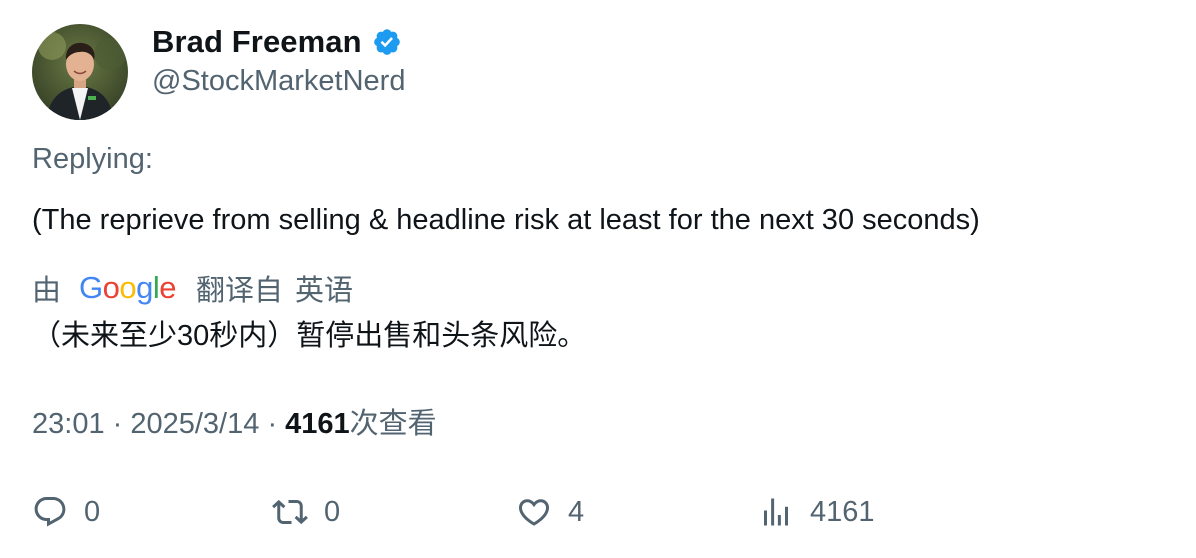 The height and width of the screenshot is (558, 1196). I want to click on replying-label: Replying:, so click(92, 159).